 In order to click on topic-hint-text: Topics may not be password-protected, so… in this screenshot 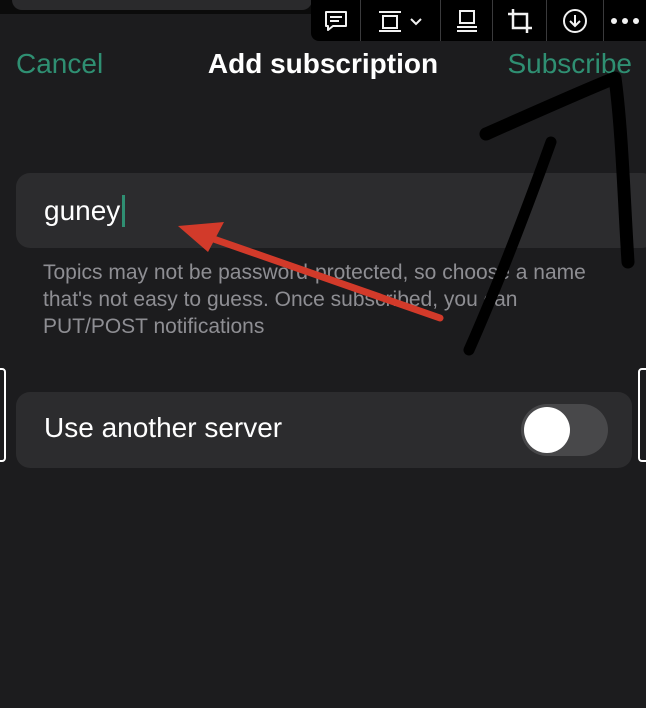, I will do `click(314, 299)`.